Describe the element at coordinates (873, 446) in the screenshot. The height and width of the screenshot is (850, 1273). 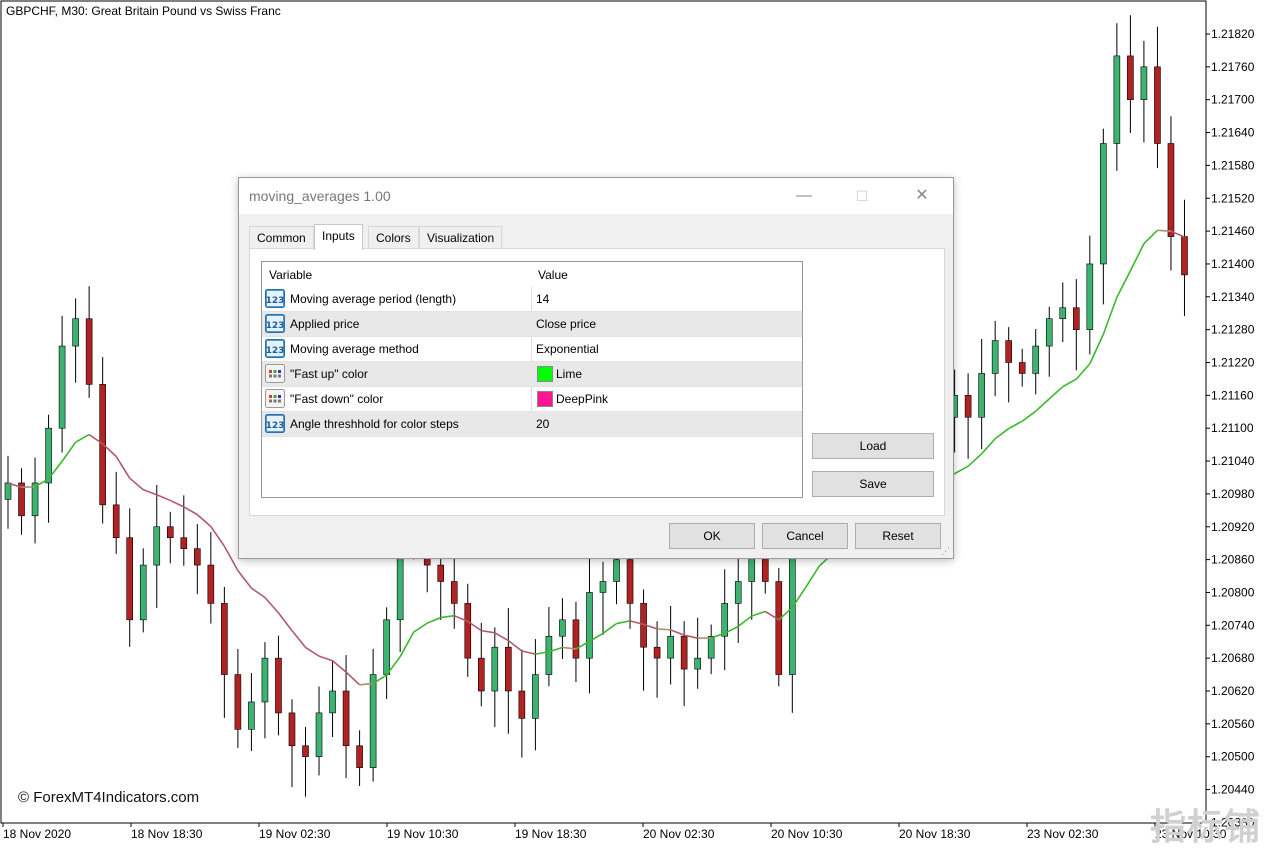
I see `load-button: Load` at that location.